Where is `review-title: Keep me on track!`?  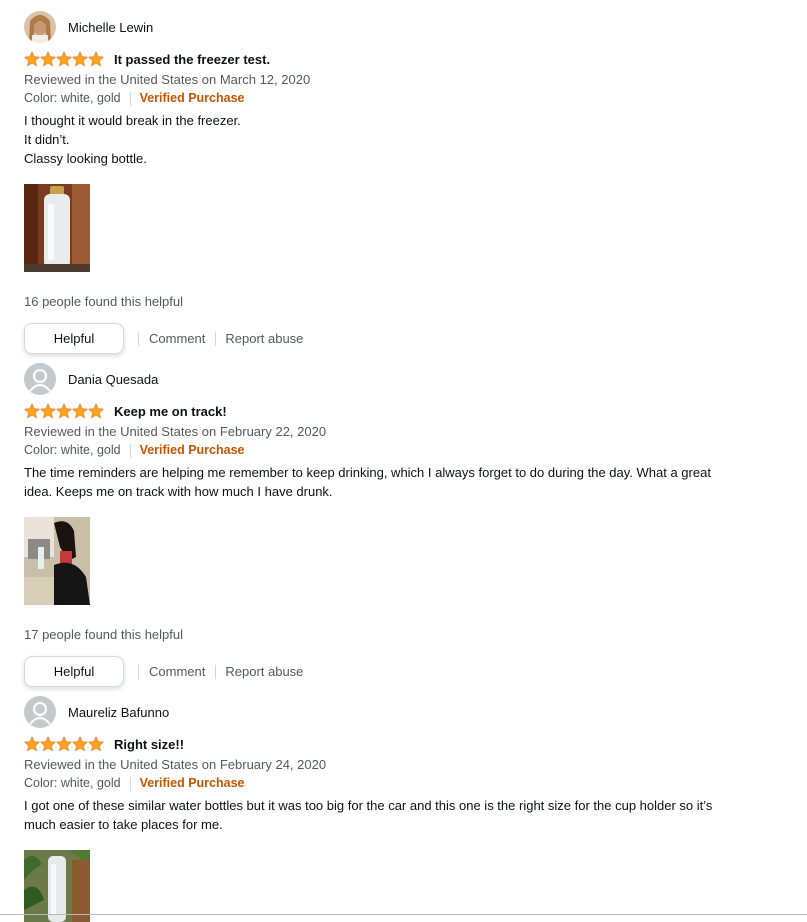 review-title: Keep me on track! is located at coordinates (170, 411).